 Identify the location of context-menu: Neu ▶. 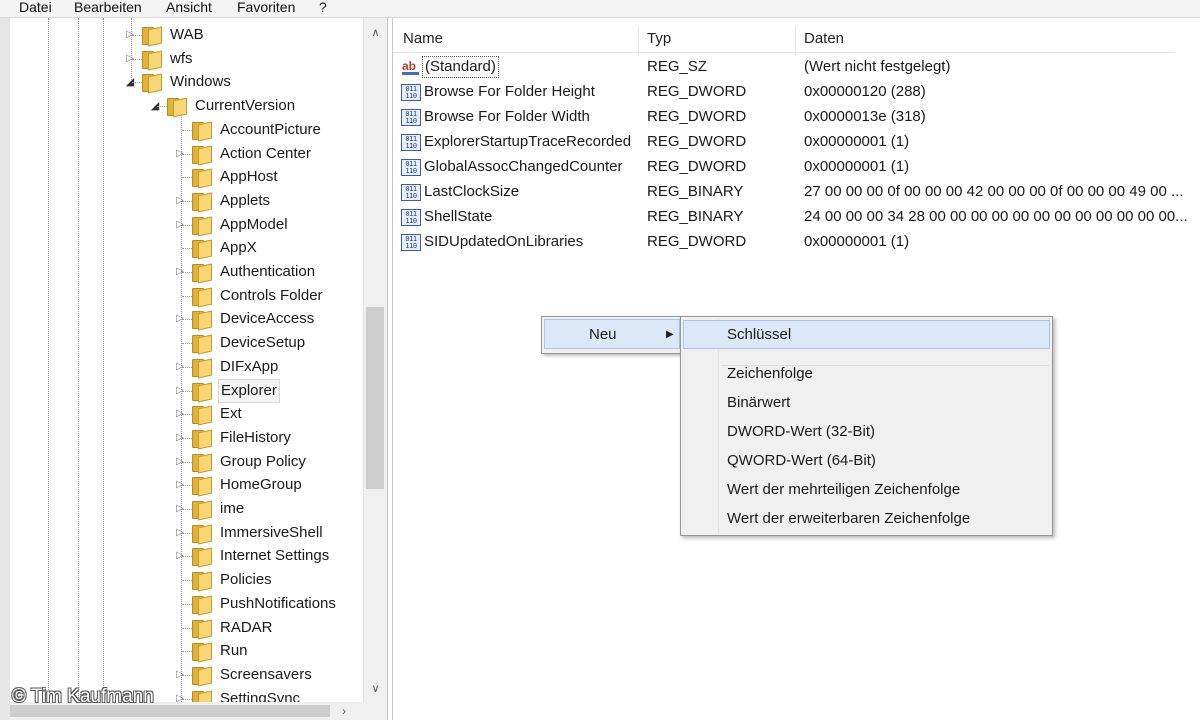
(612, 335).